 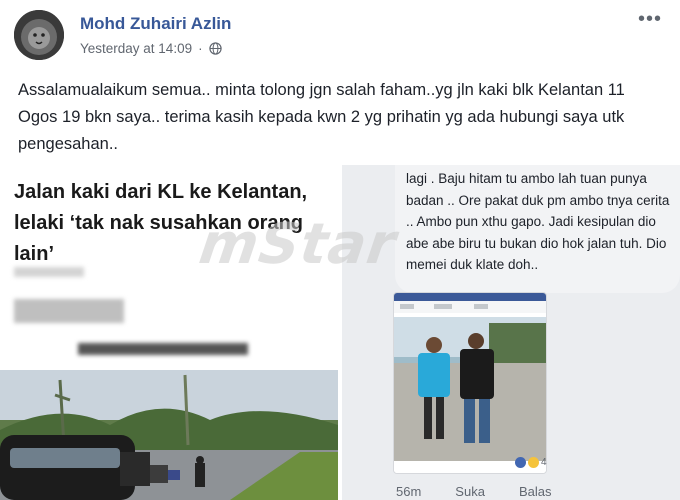 What do you see at coordinates (136, 48) in the screenshot?
I see `post-timestamp: Yesterday at 14:09` at bounding box center [136, 48].